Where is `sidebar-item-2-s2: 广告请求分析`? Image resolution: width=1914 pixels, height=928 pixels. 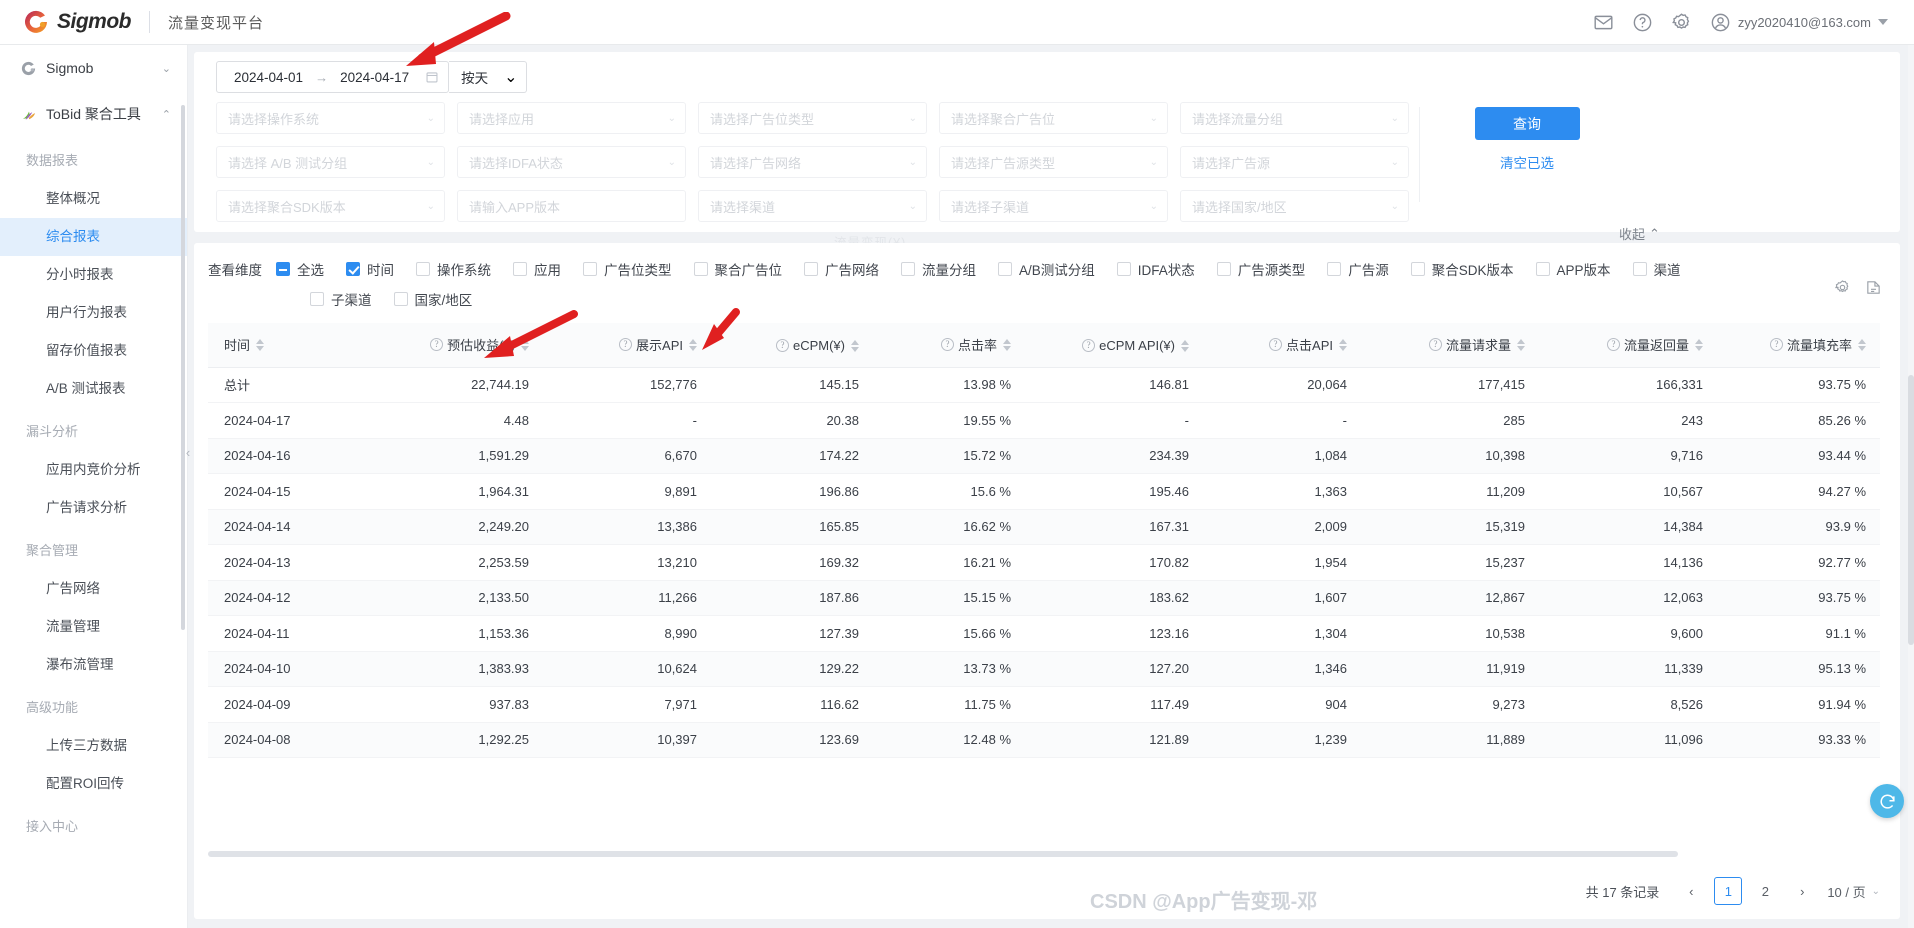 sidebar-item-2-s2: 广告请求分析 is located at coordinates (93, 508).